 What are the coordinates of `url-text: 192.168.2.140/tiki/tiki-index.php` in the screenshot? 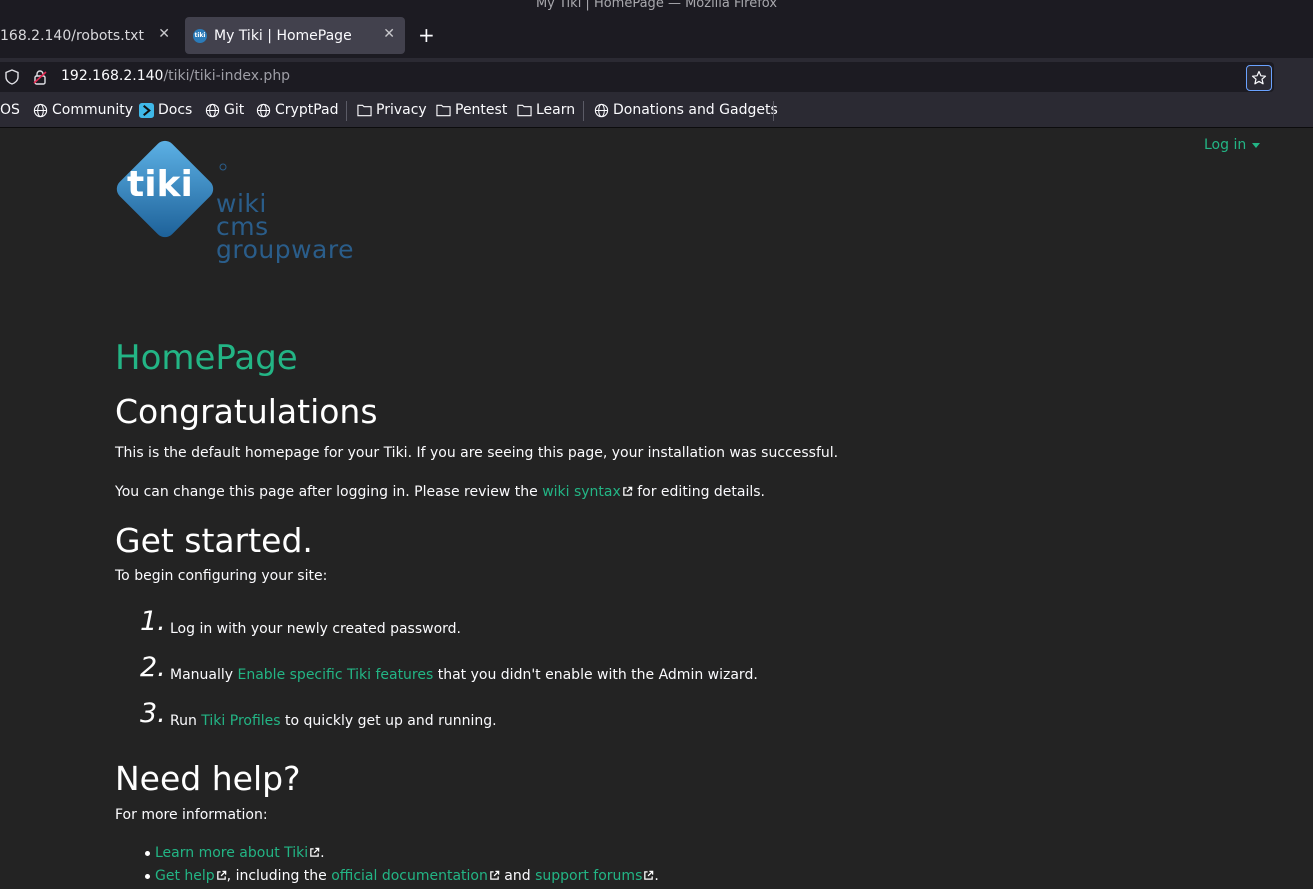 It's located at (175, 76).